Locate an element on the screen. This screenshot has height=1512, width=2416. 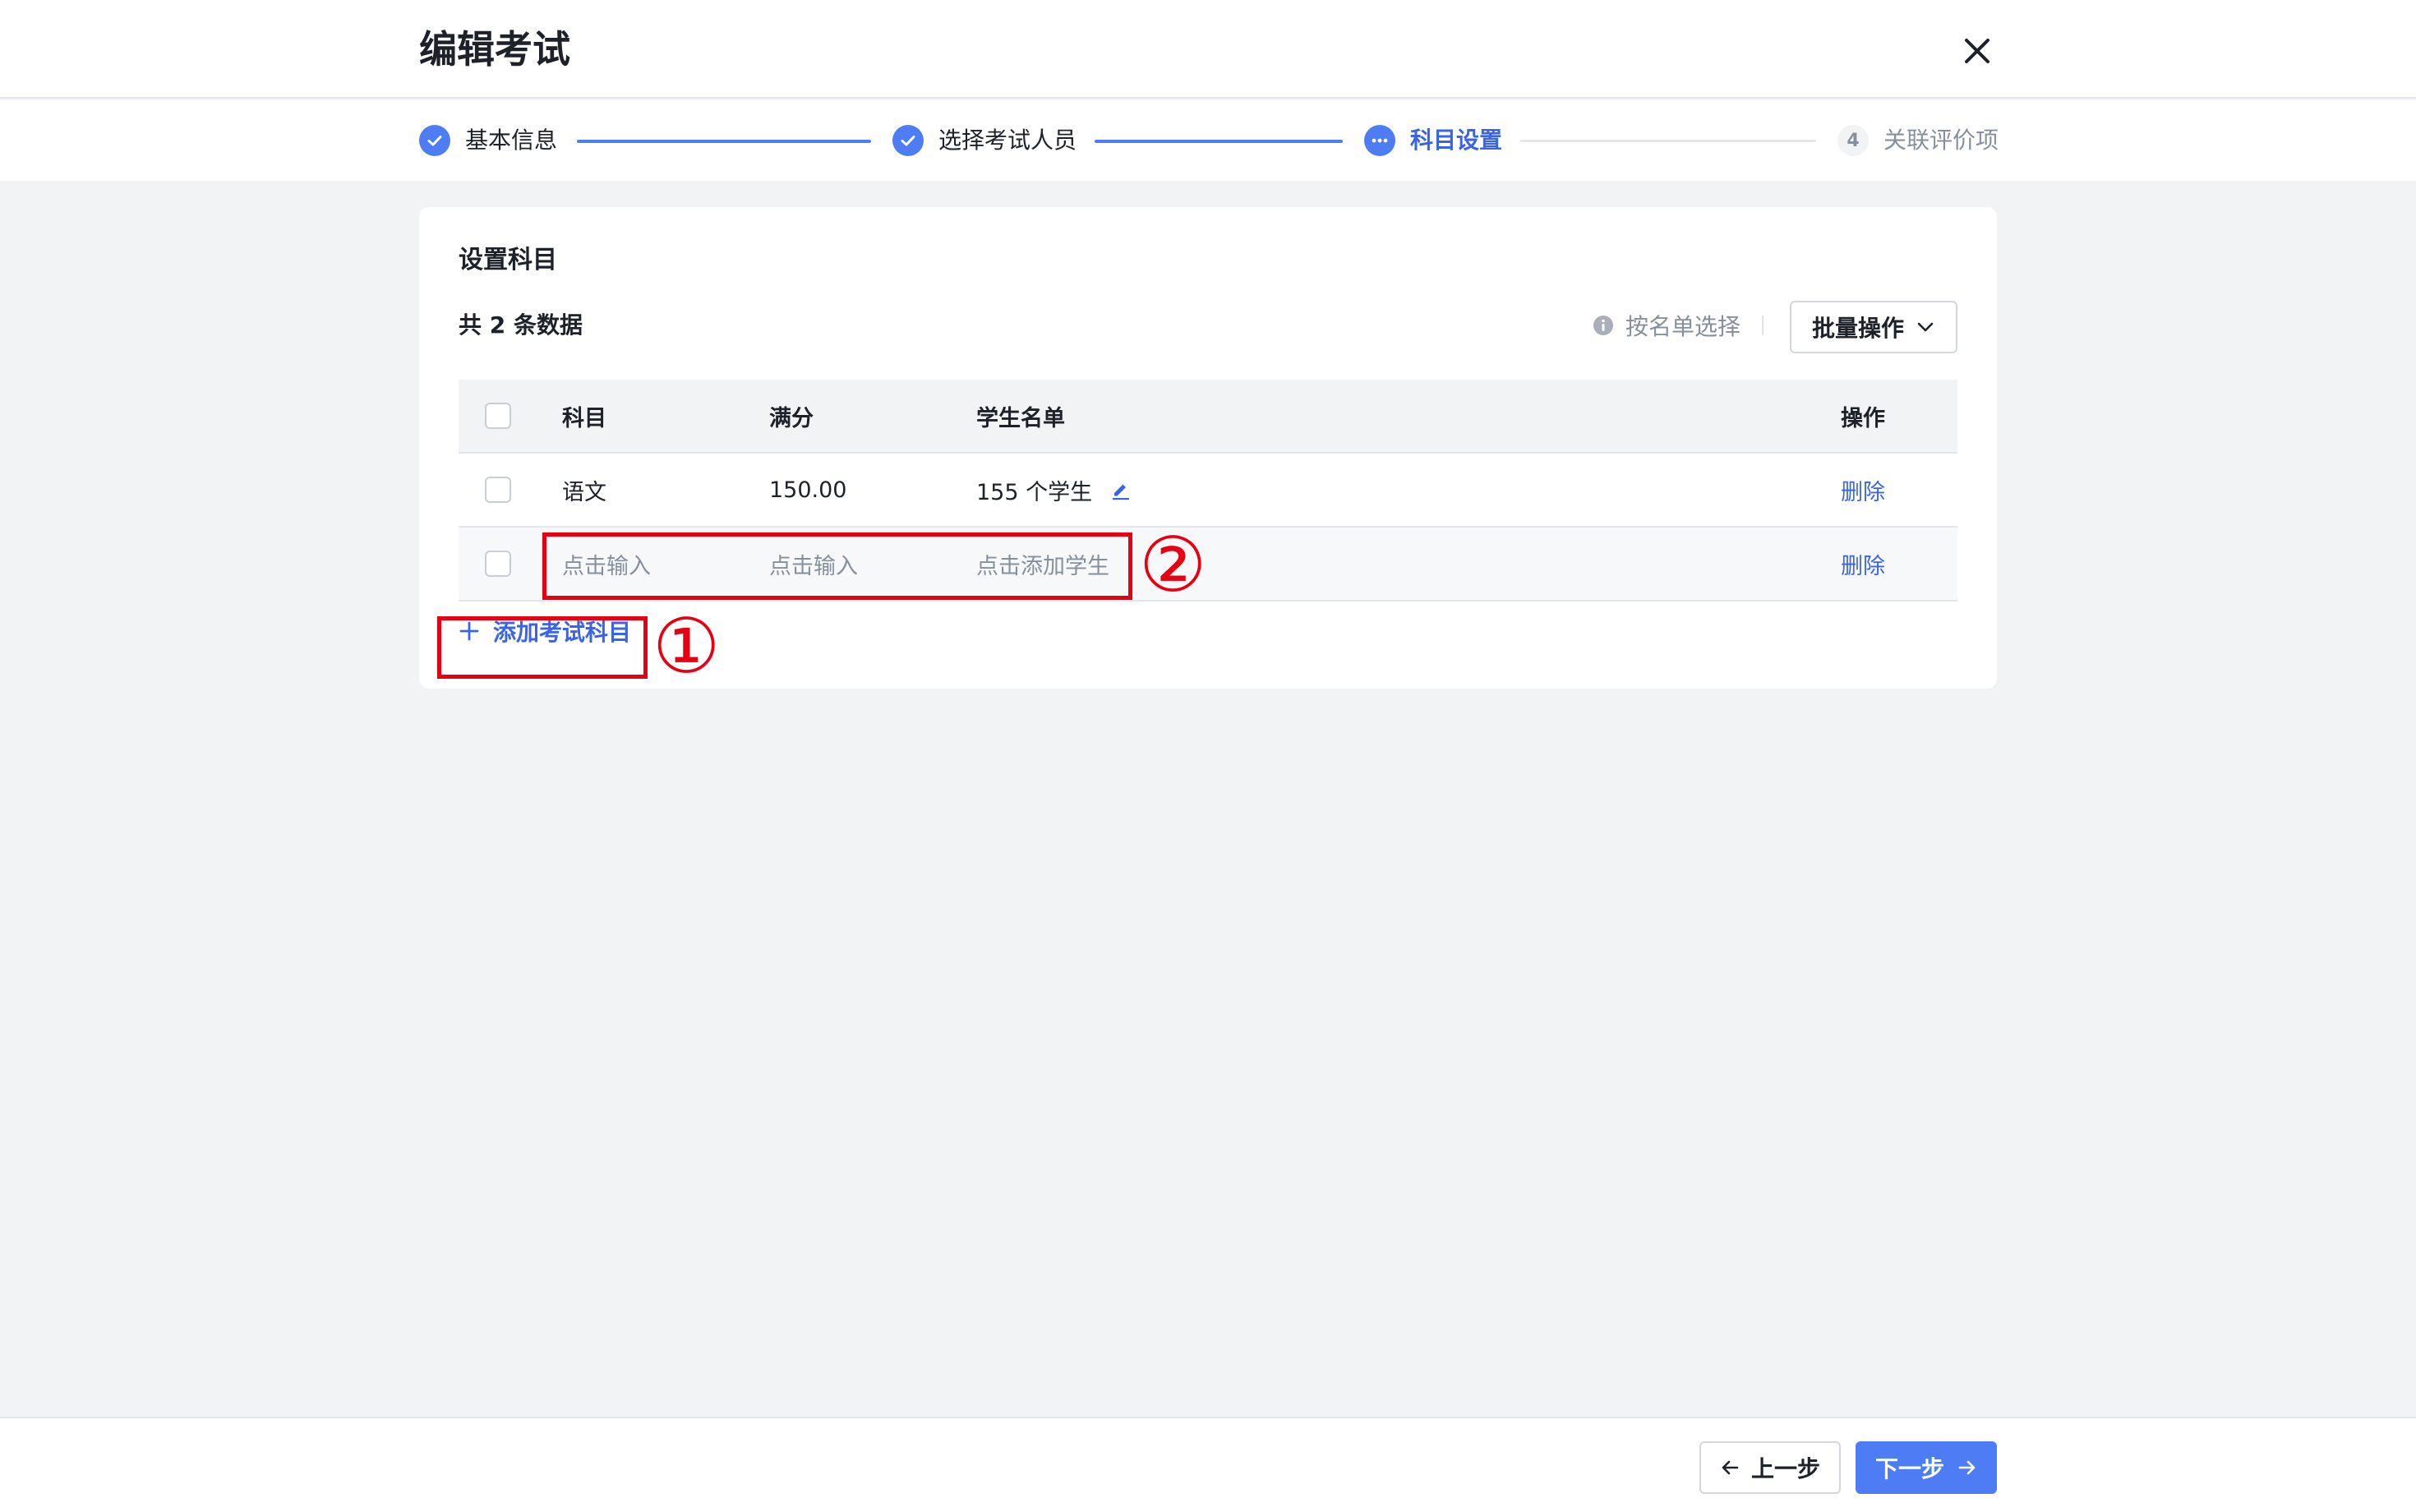
step-label: 关联评价项 is located at coordinates (1941, 140).